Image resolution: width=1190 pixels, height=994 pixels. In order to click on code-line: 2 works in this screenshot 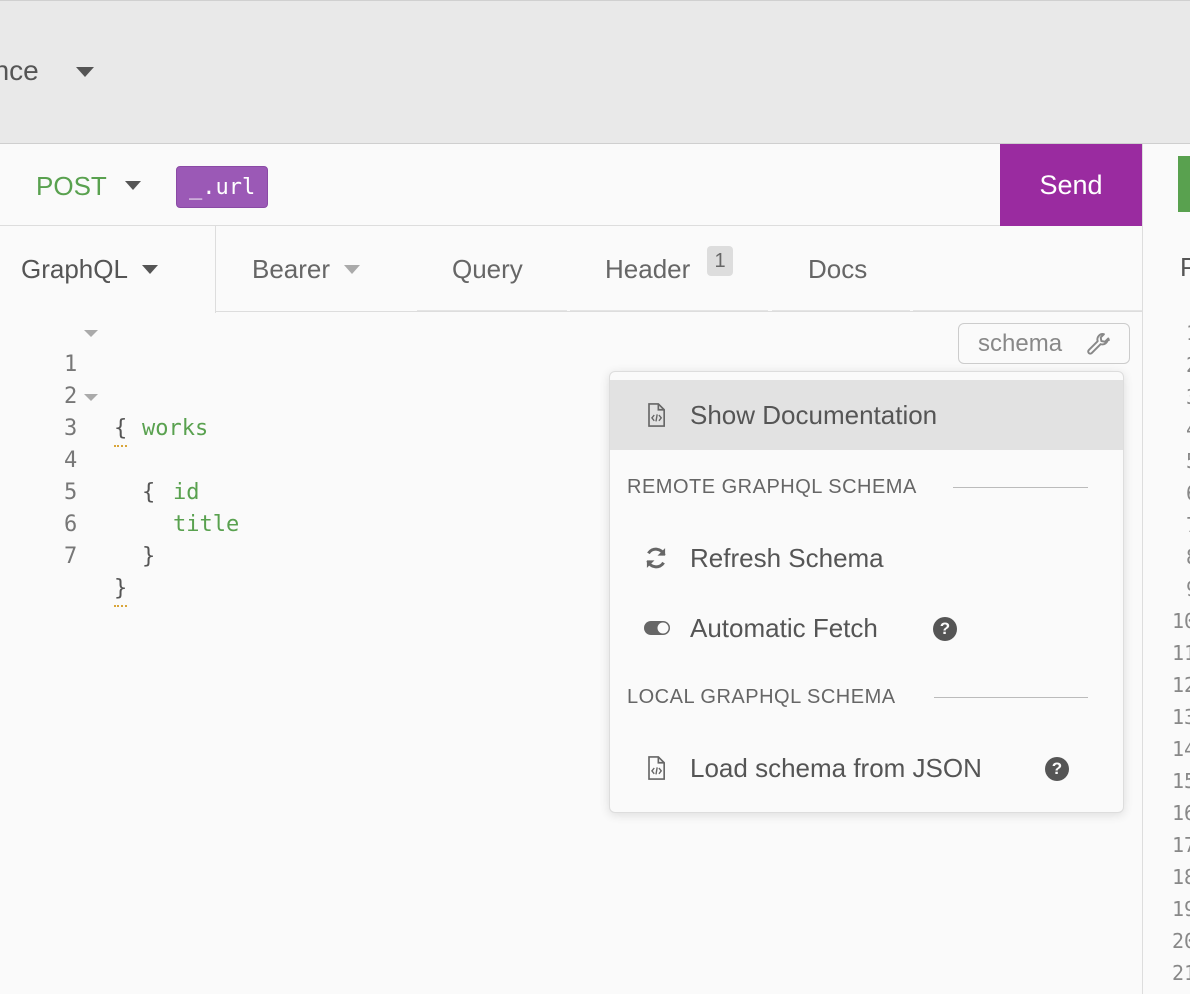, I will do `click(104, 395)`.